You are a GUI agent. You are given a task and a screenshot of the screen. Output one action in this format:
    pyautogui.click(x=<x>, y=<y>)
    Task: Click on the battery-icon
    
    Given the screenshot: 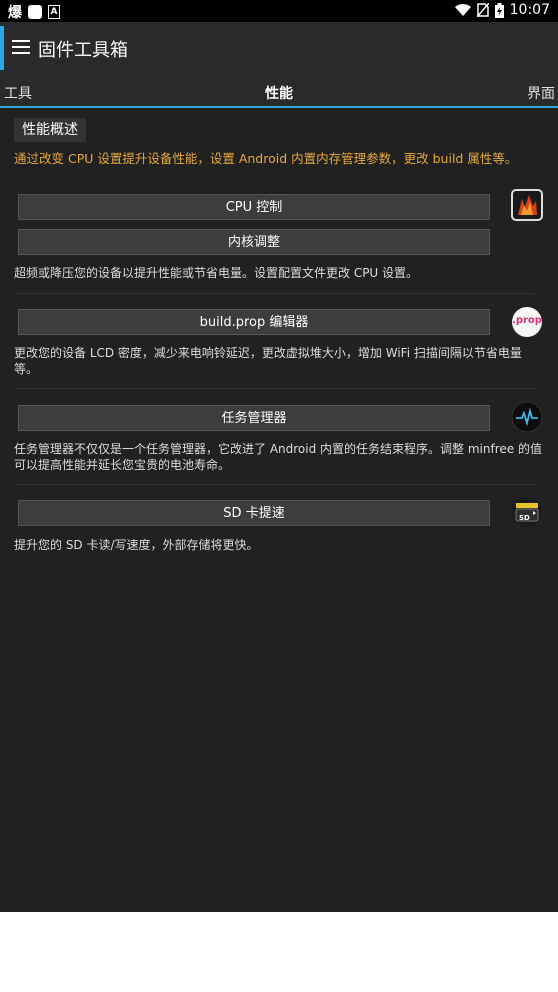 What is the action you would take?
    pyautogui.click(x=499, y=10)
    